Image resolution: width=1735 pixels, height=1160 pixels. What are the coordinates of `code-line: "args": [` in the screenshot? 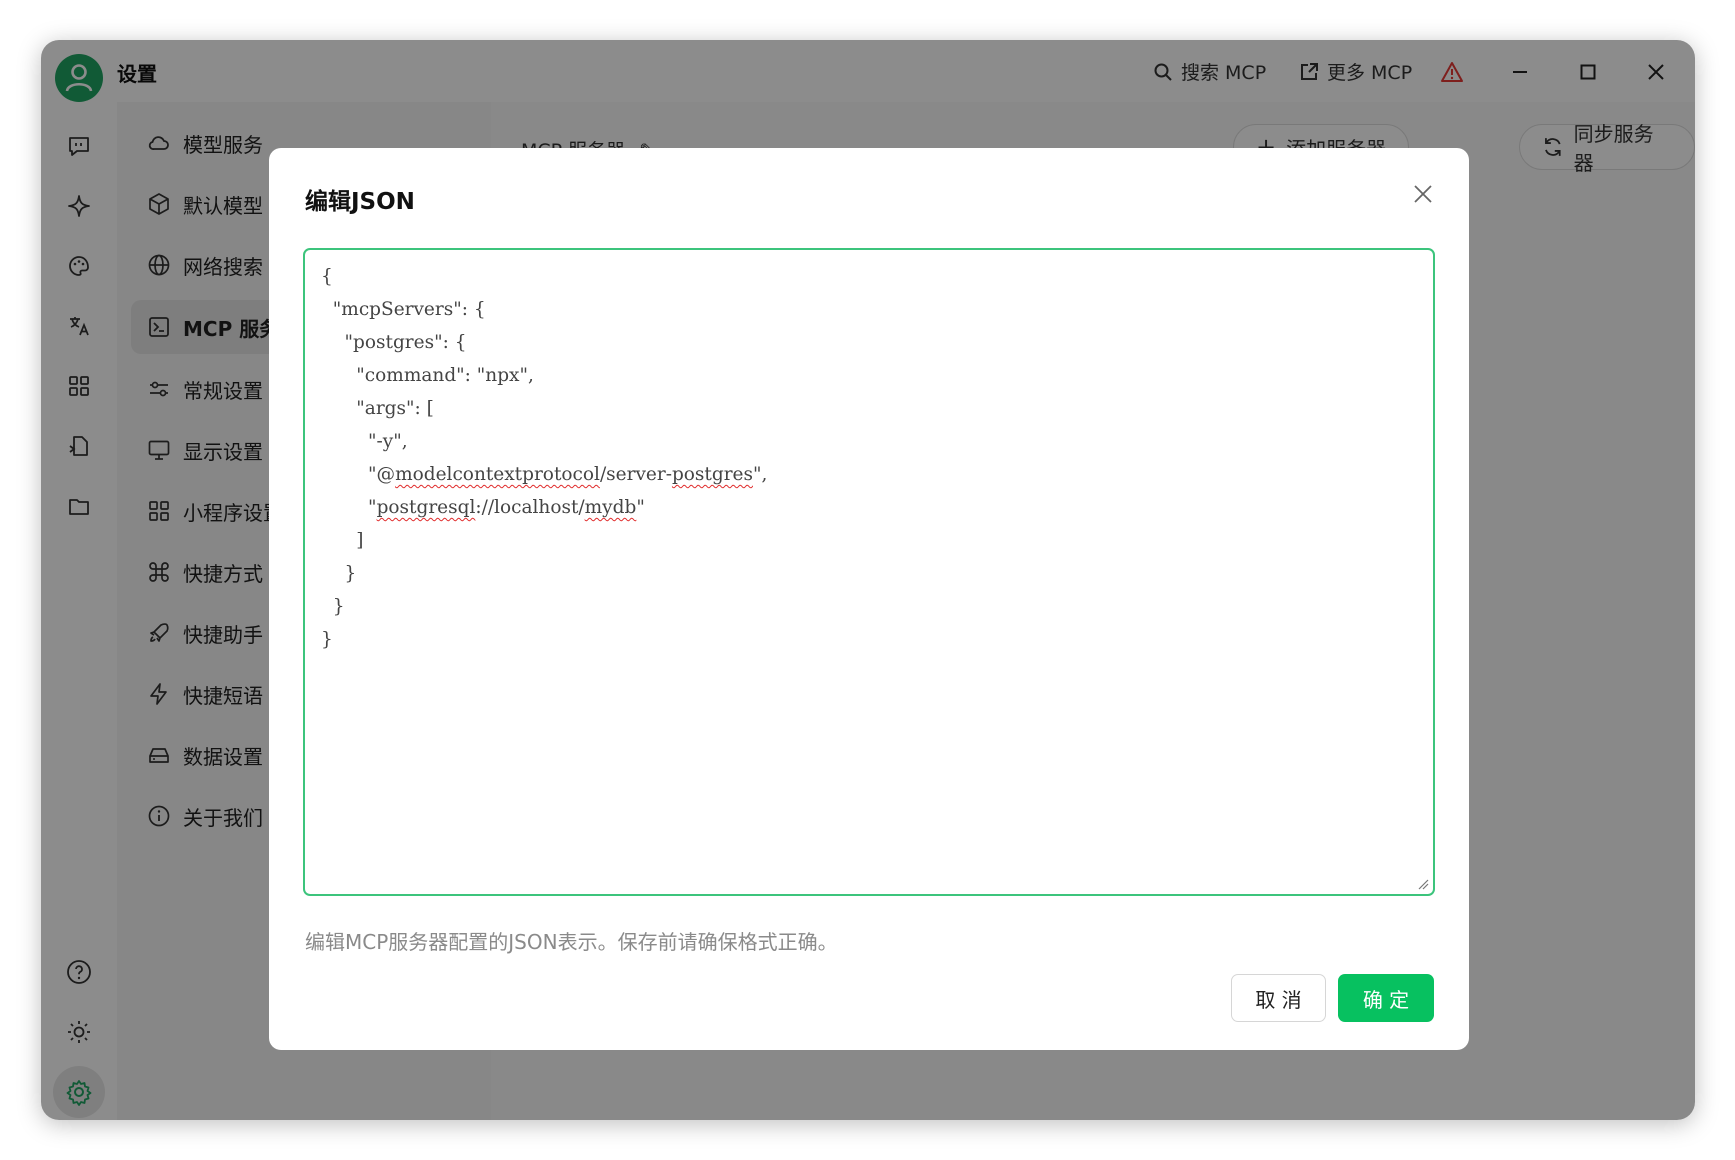 It's located at (377, 408).